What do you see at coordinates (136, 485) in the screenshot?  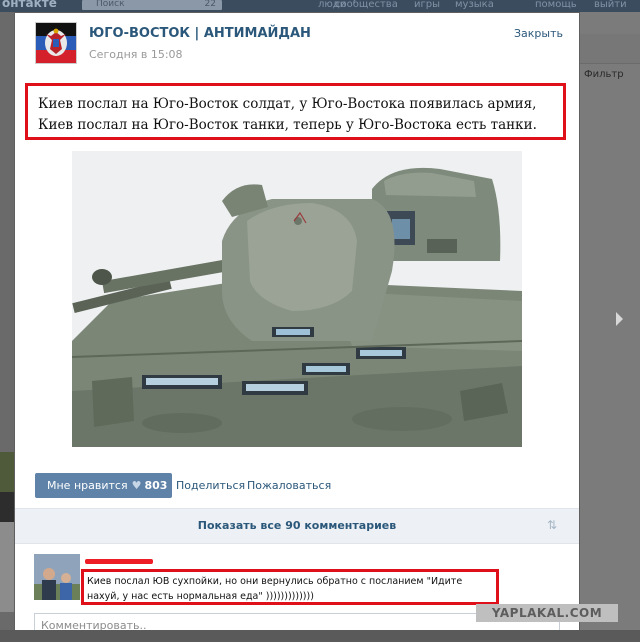 I see `heart-icon: ♥` at bounding box center [136, 485].